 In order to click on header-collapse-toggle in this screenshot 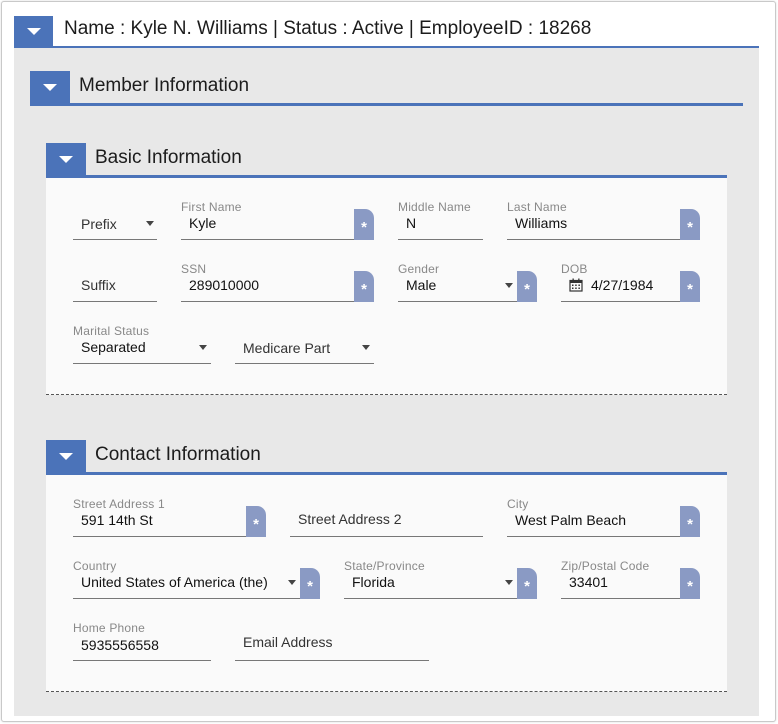, I will do `click(33, 31)`.